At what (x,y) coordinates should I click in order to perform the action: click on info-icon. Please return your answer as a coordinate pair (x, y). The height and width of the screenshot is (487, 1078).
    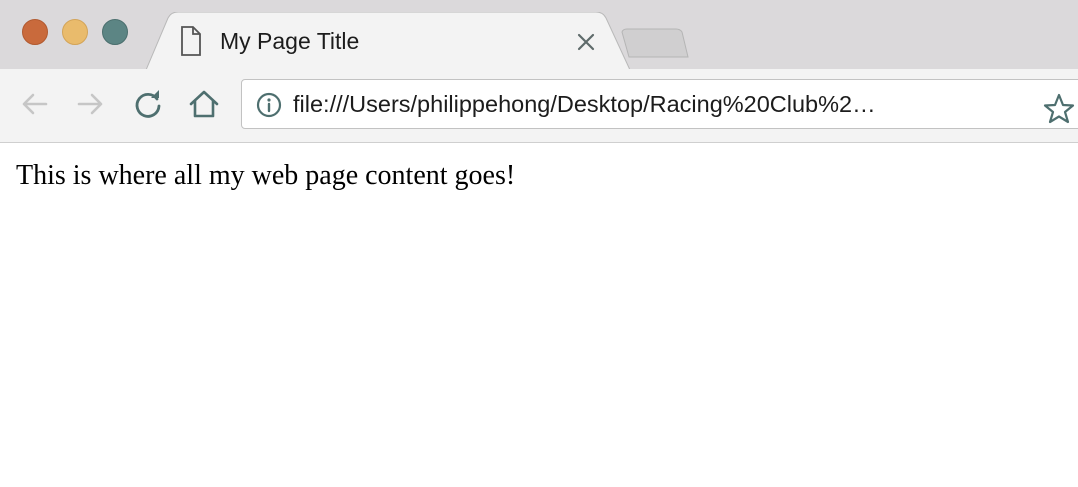
    Looking at the image, I should click on (269, 105).